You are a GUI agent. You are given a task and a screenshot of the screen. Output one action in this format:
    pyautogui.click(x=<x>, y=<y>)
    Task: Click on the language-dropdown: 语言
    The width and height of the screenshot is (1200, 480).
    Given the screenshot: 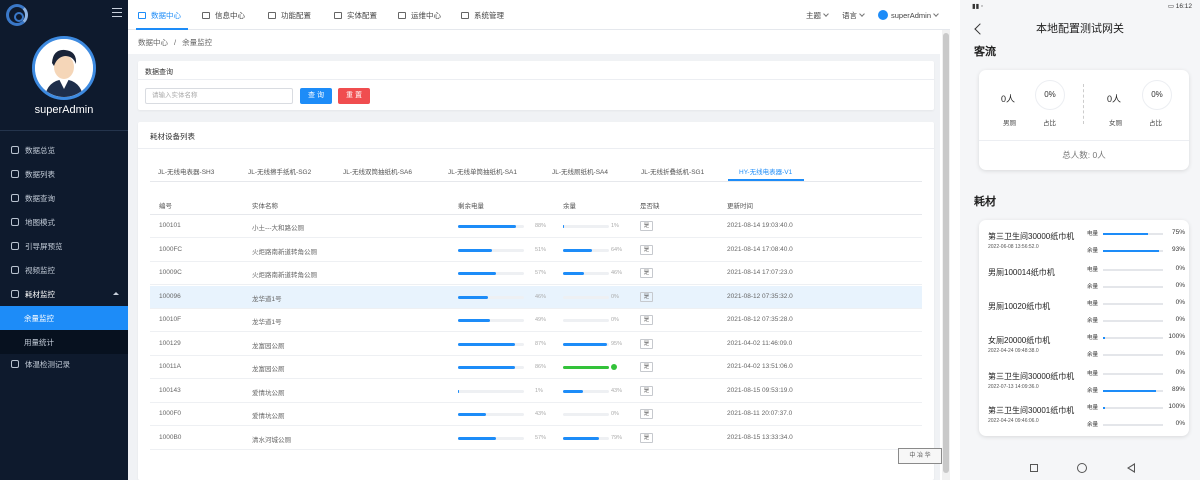 What is the action you would take?
    pyautogui.click(x=853, y=15)
    